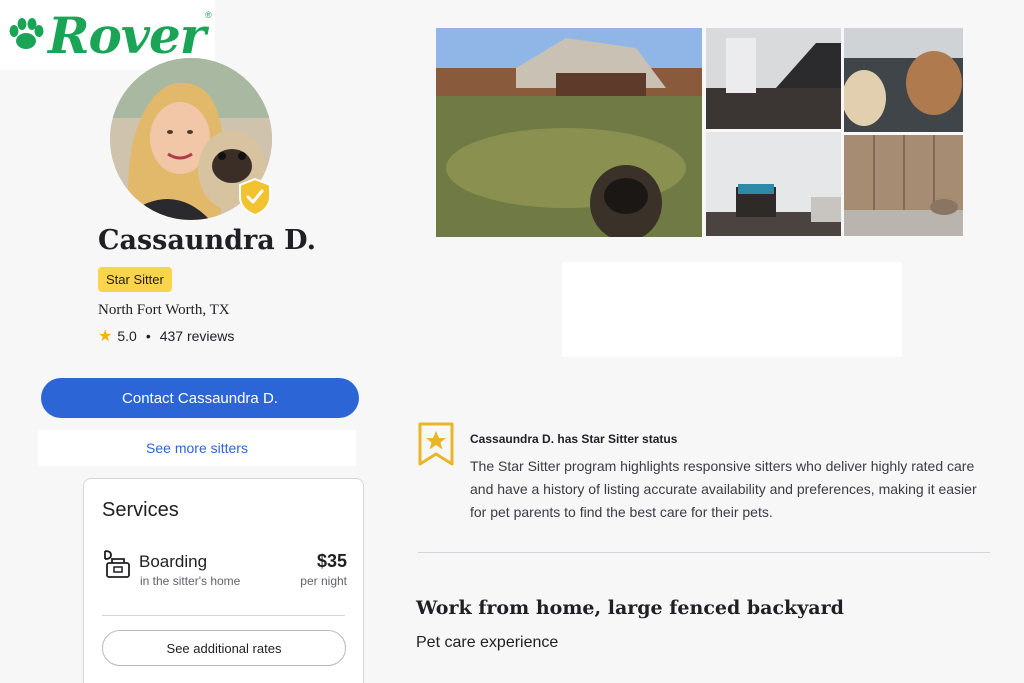 Image resolution: width=1024 pixels, height=683 pixels. Describe the element at coordinates (26, 33) in the screenshot. I see `paw-icon` at that location.